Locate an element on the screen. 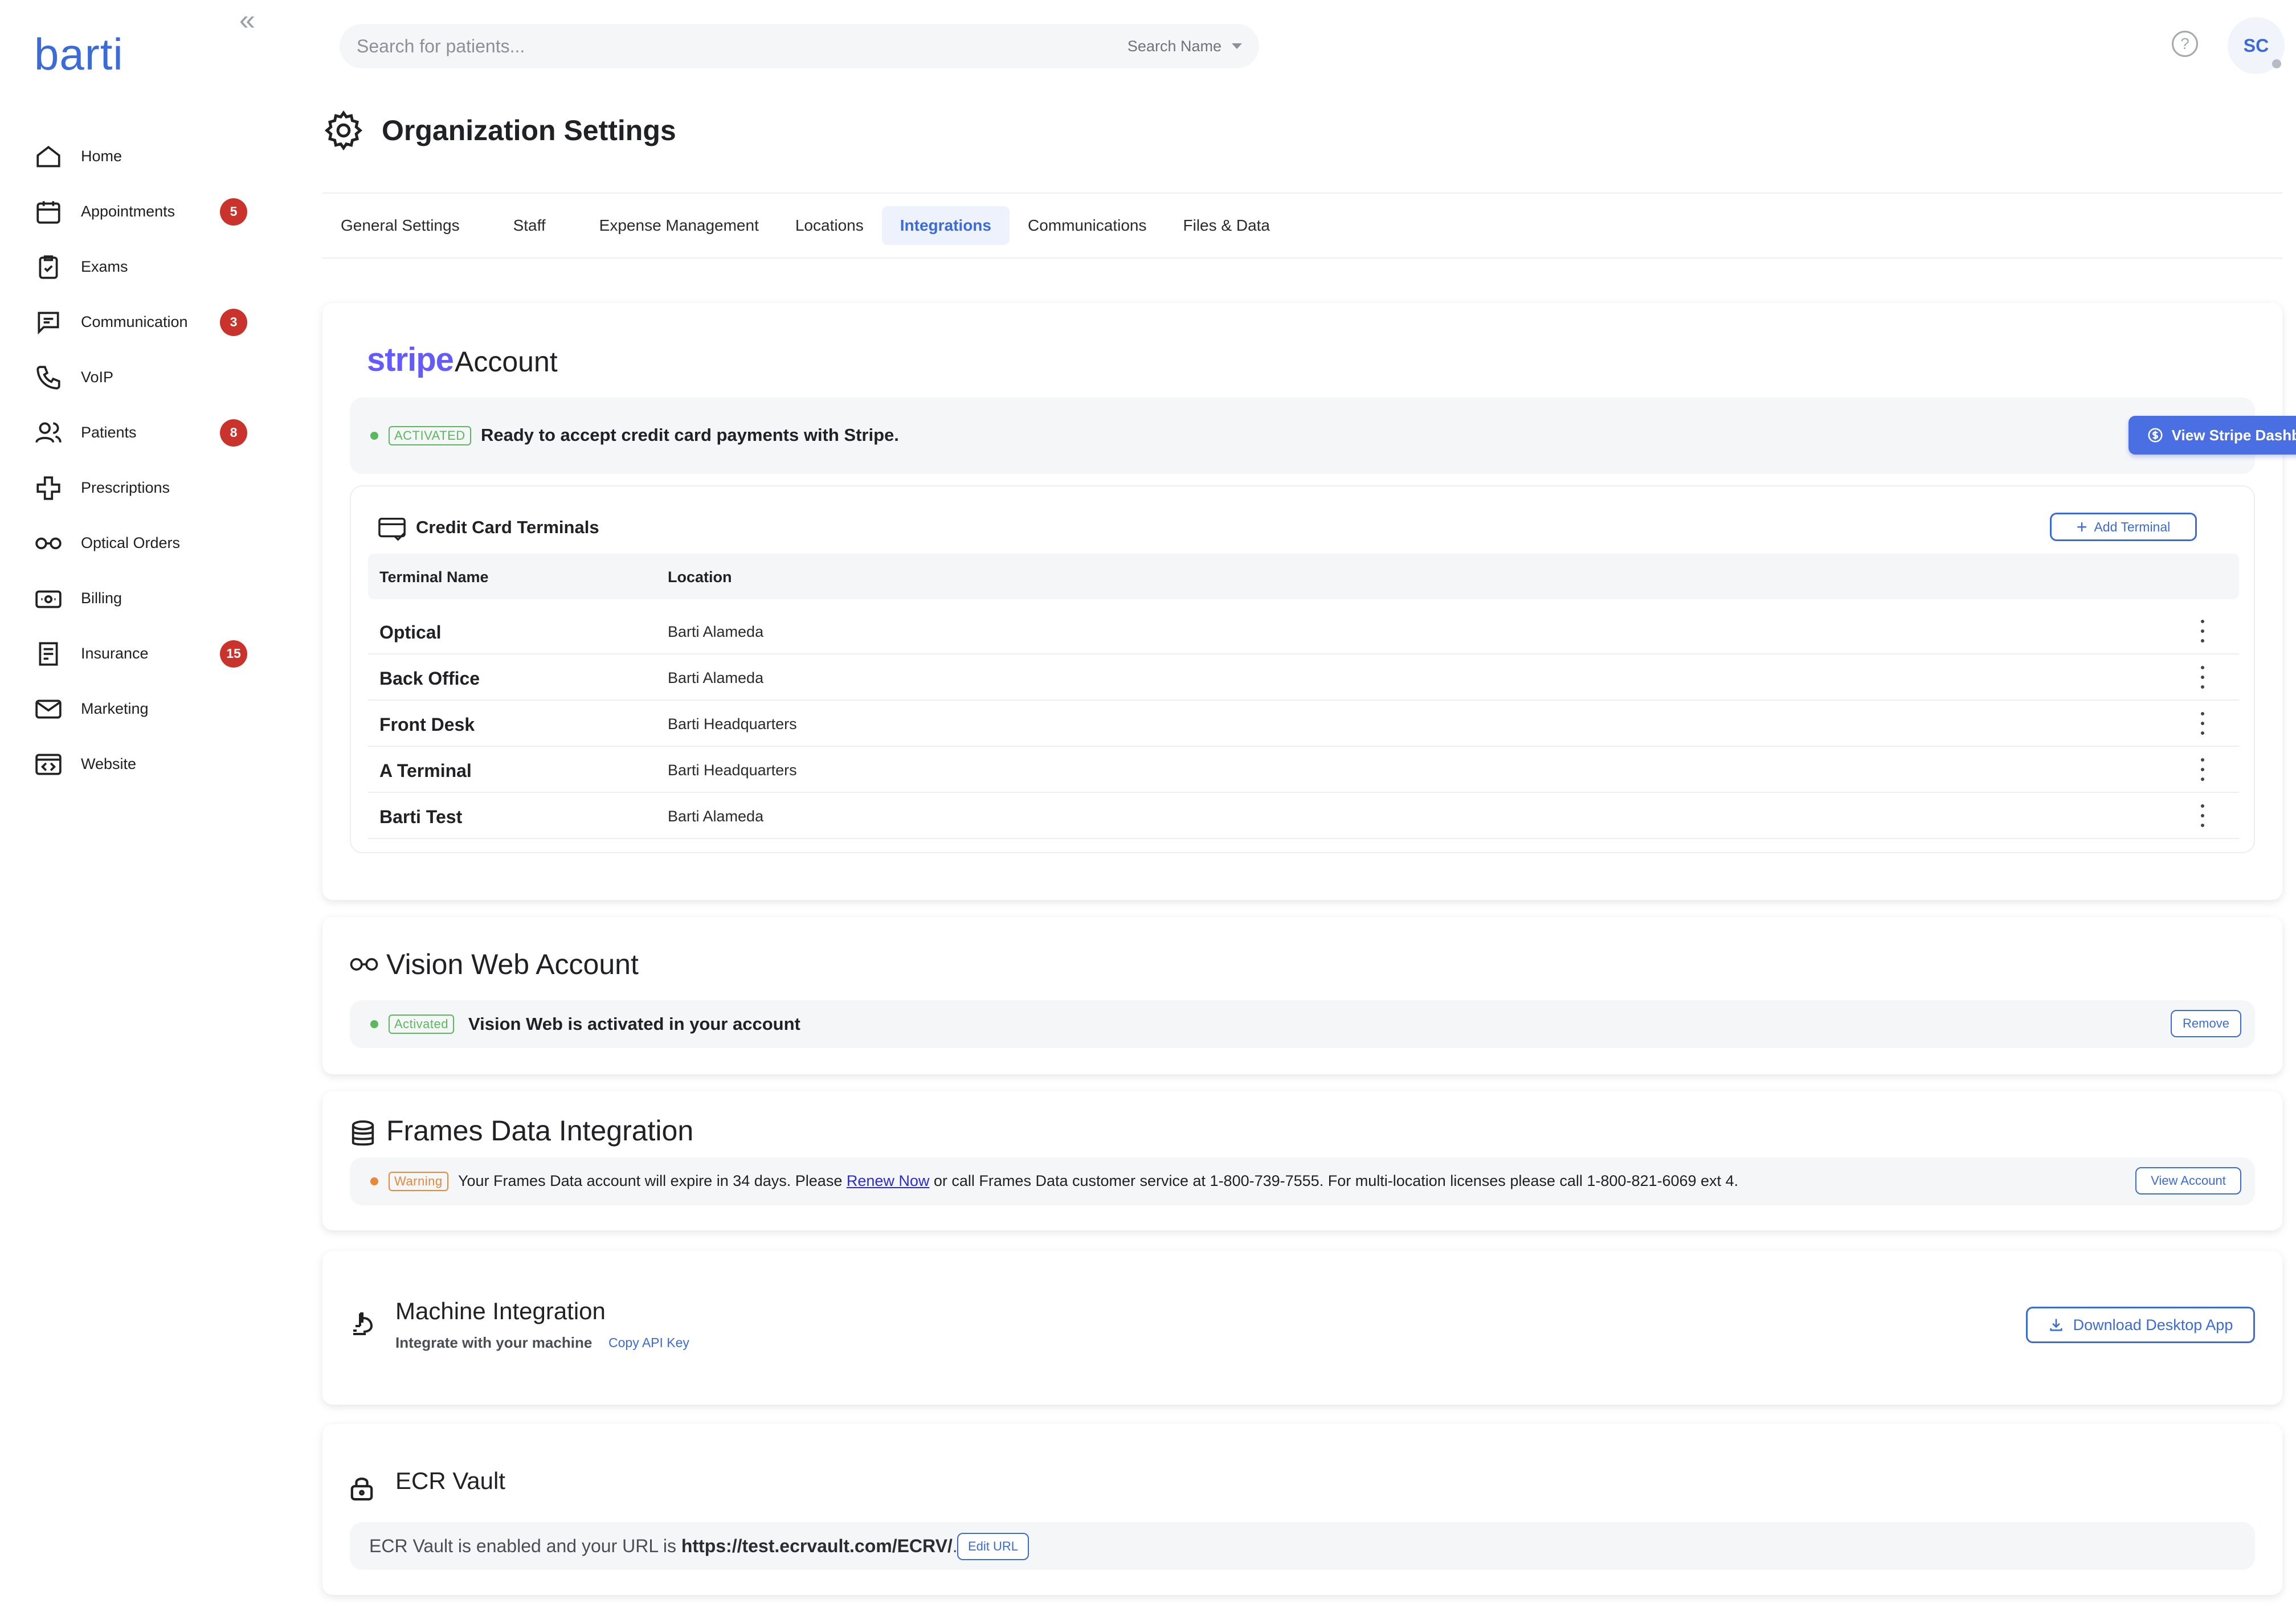 The width and height of the screenshot is (2296, 1612). table-row: Barti Test Barti Alameda is located at coordinates (1303, 816).